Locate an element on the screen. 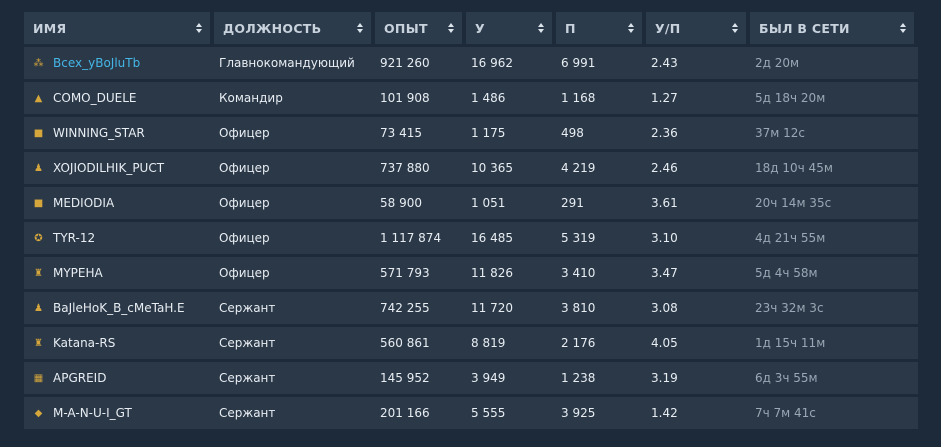 Image resolution: width=941 pixels, height=447 pixels. column-header-deaths: П is located at coordinates (599, 28).